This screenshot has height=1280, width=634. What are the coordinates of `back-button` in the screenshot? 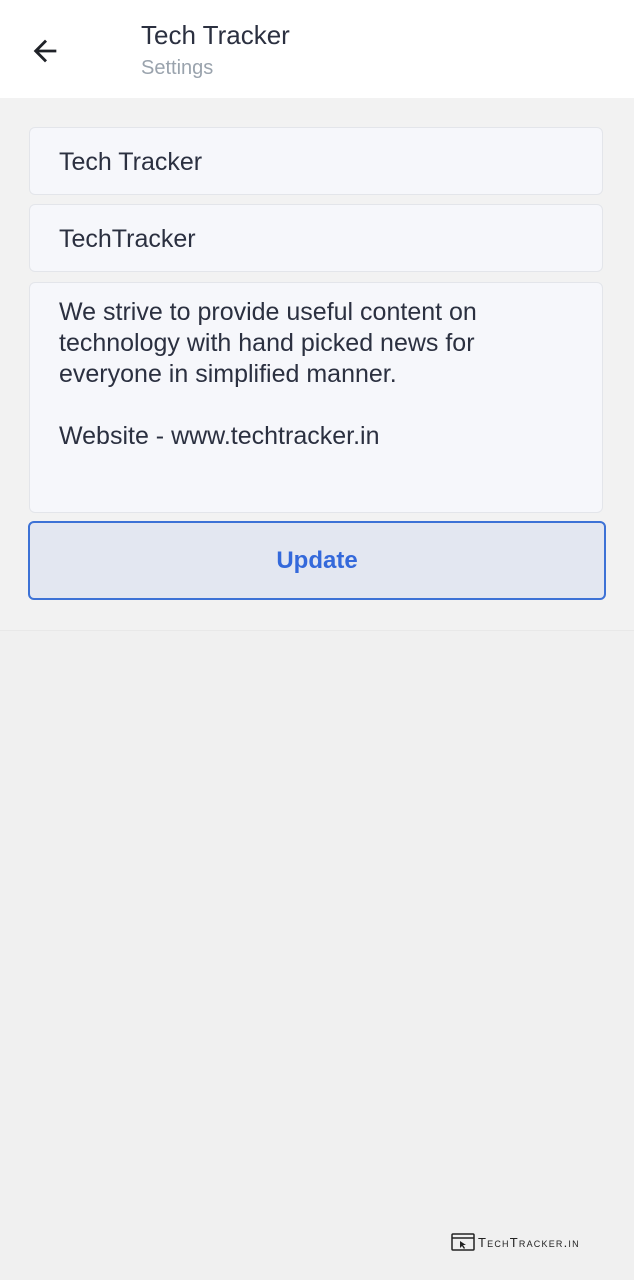 It's located at (45, 51).